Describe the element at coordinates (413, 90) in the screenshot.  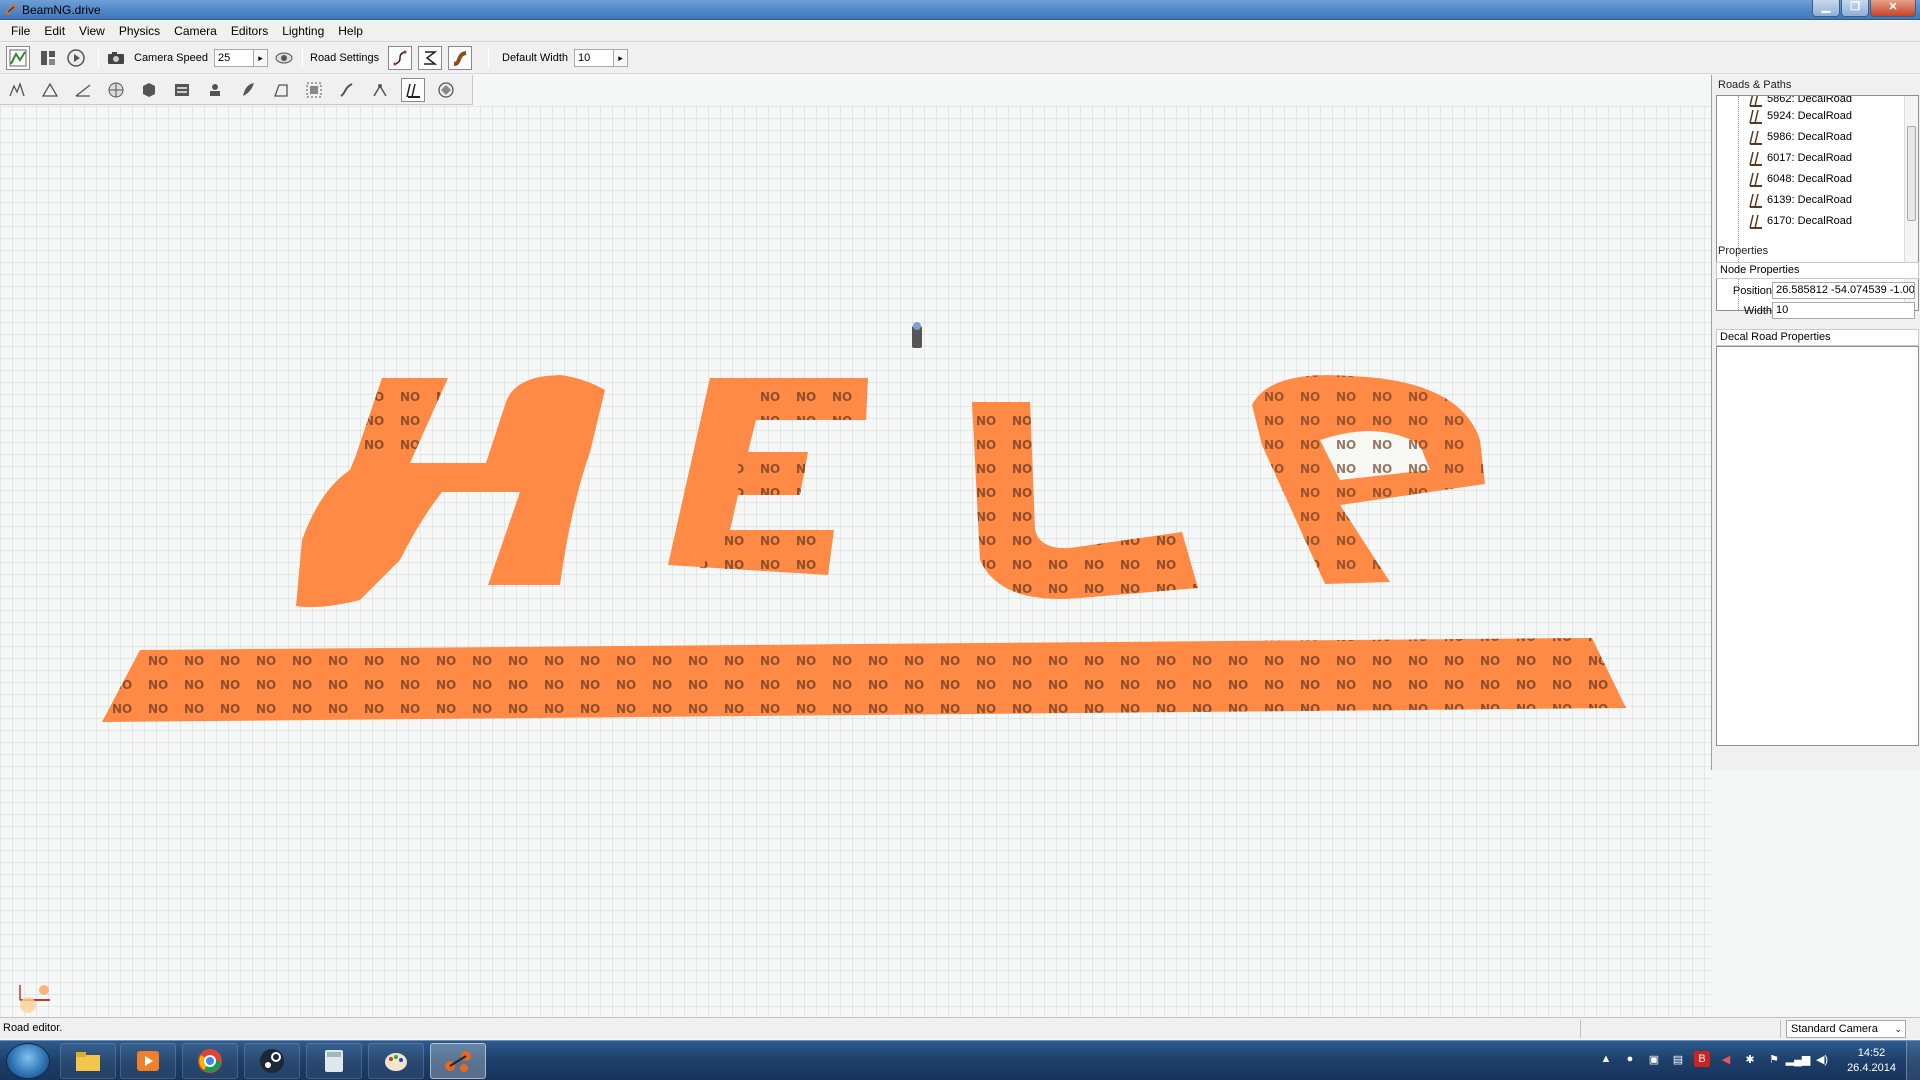
I see `road-editor-icon` at that location.